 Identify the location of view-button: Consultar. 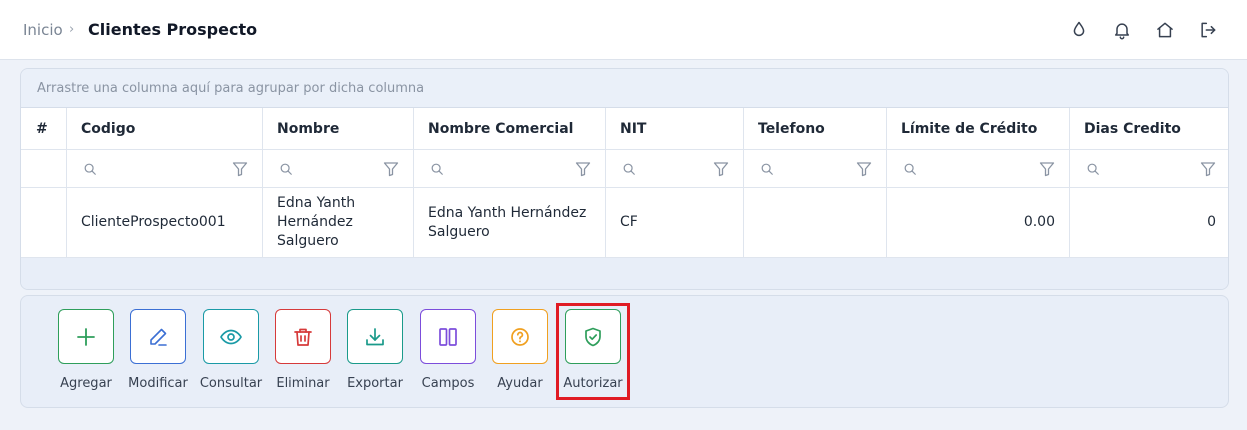
(231, 353).